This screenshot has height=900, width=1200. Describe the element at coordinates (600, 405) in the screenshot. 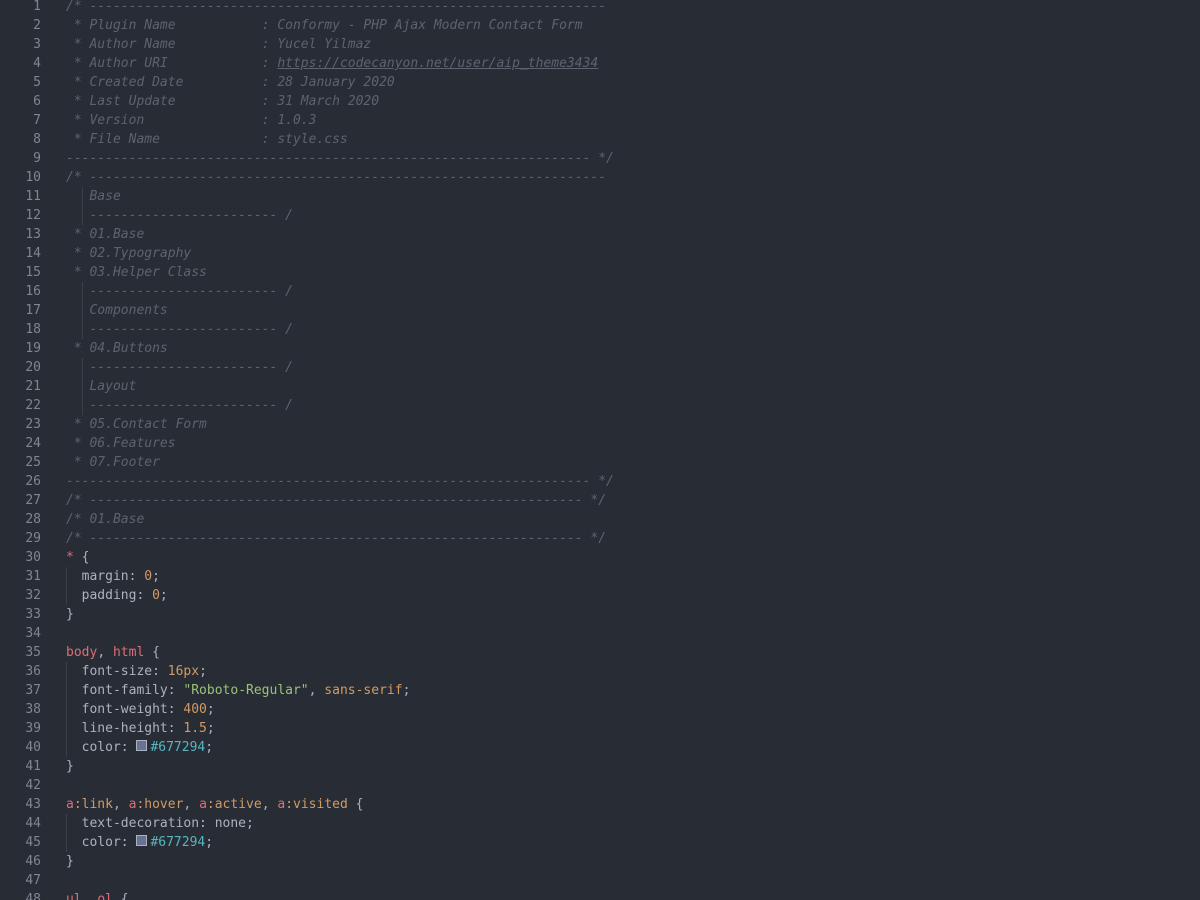

I see `code-line: 22 ------------------------ /` at that location.